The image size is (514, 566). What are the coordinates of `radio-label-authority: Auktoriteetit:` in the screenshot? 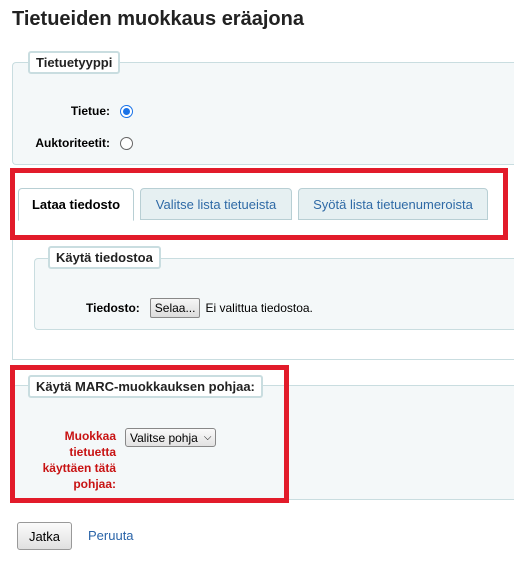 It's located at (72, 143).